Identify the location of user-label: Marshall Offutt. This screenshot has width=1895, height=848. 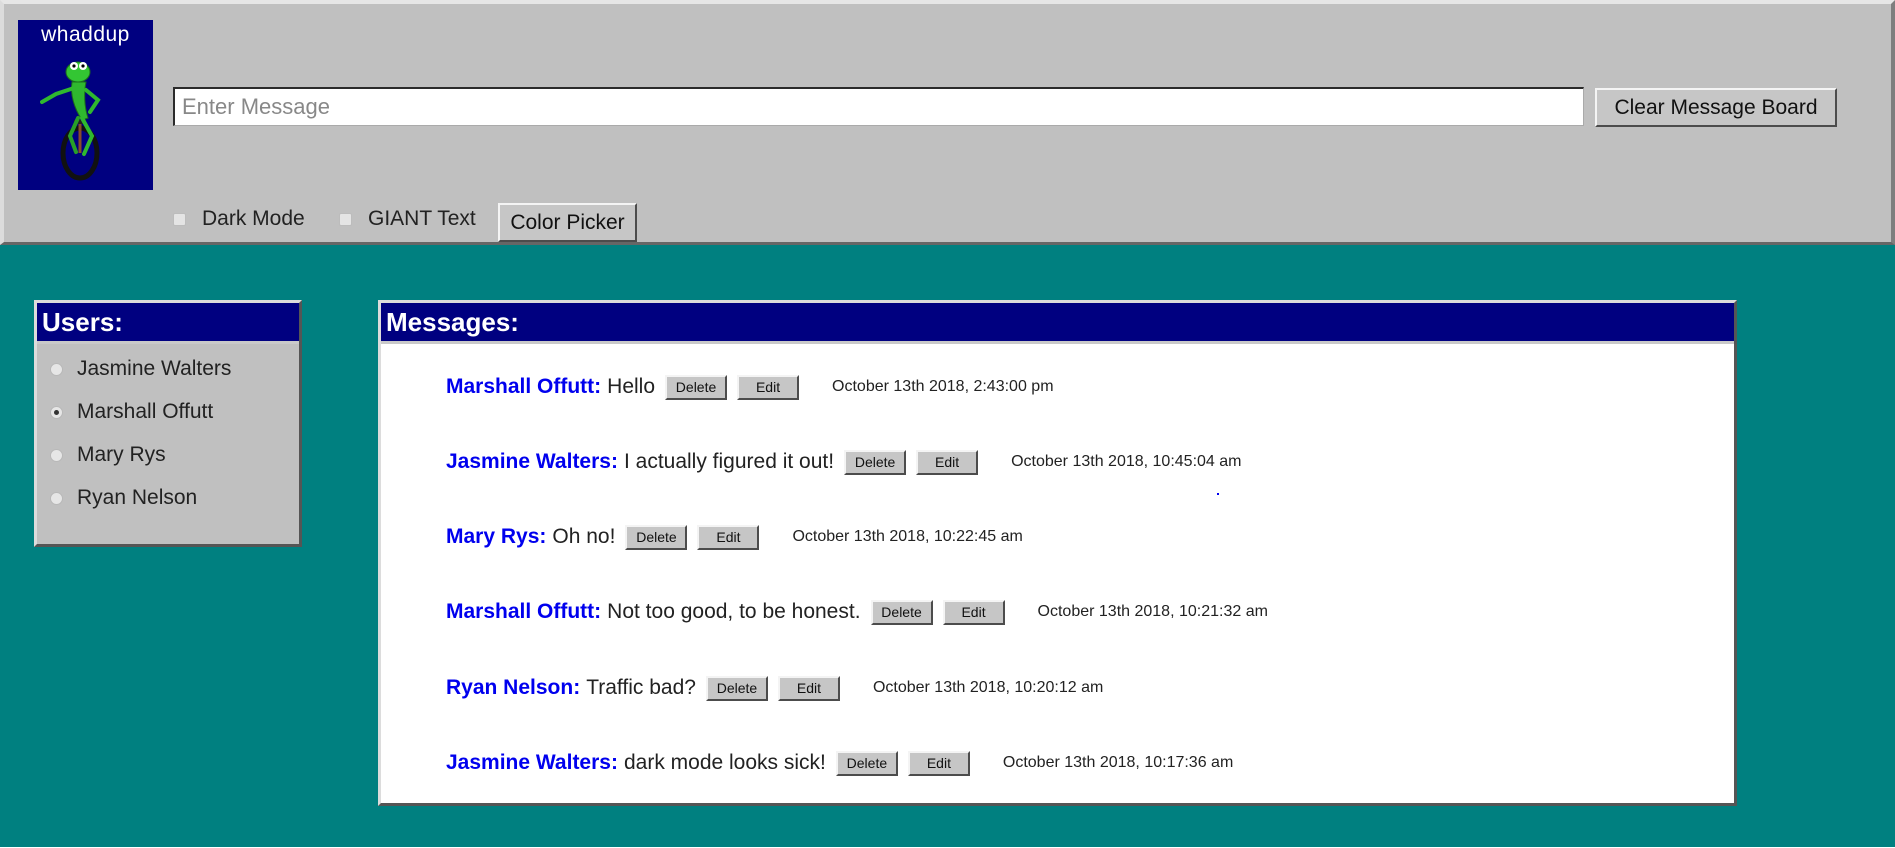
(145, 411).